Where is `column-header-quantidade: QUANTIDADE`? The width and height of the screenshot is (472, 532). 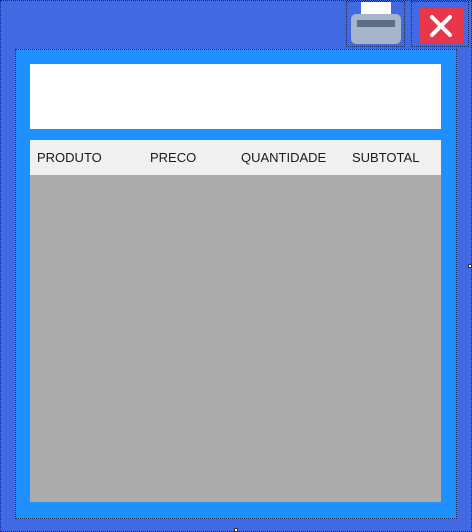 column-header-quantidade: QUANTIDADE is located at coordinates (283, 157).